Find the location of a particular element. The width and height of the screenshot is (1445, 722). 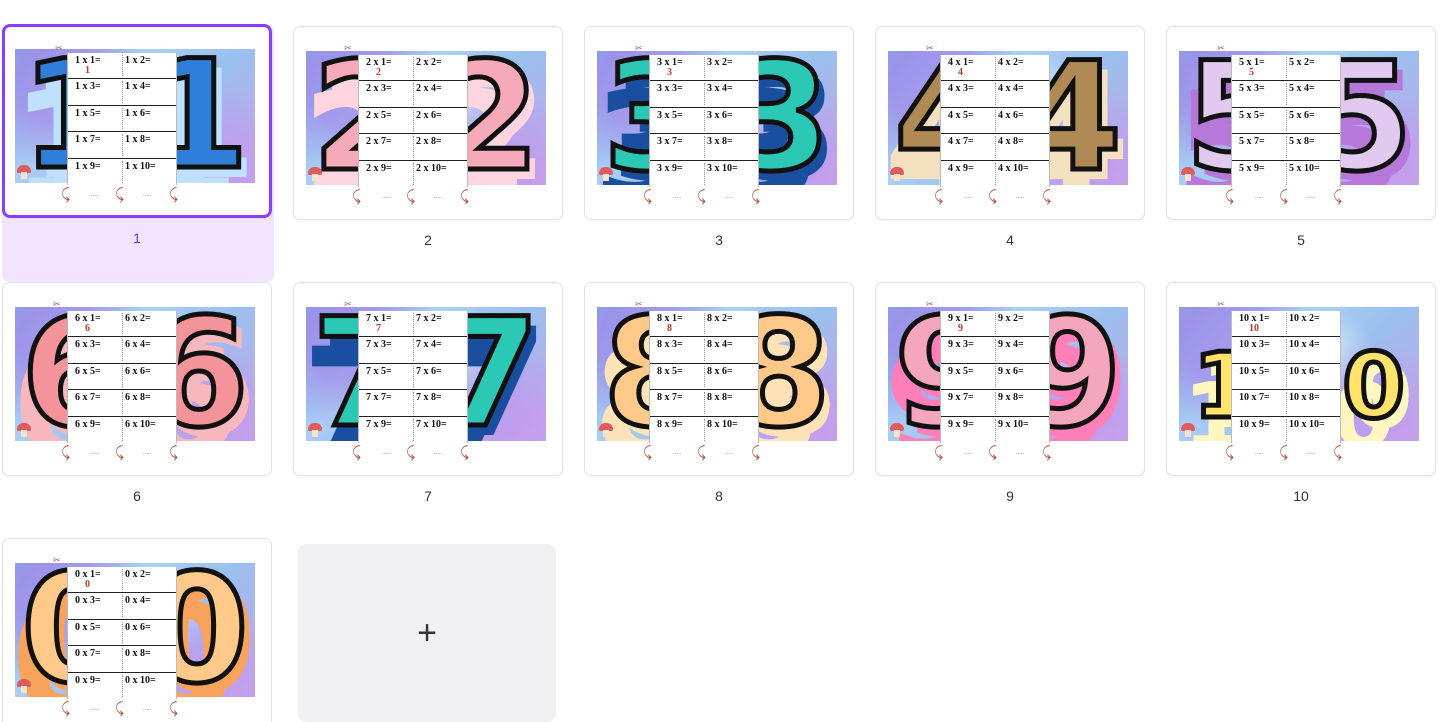

fact-left: 6 x 9= is located at coordinates (88, 424).